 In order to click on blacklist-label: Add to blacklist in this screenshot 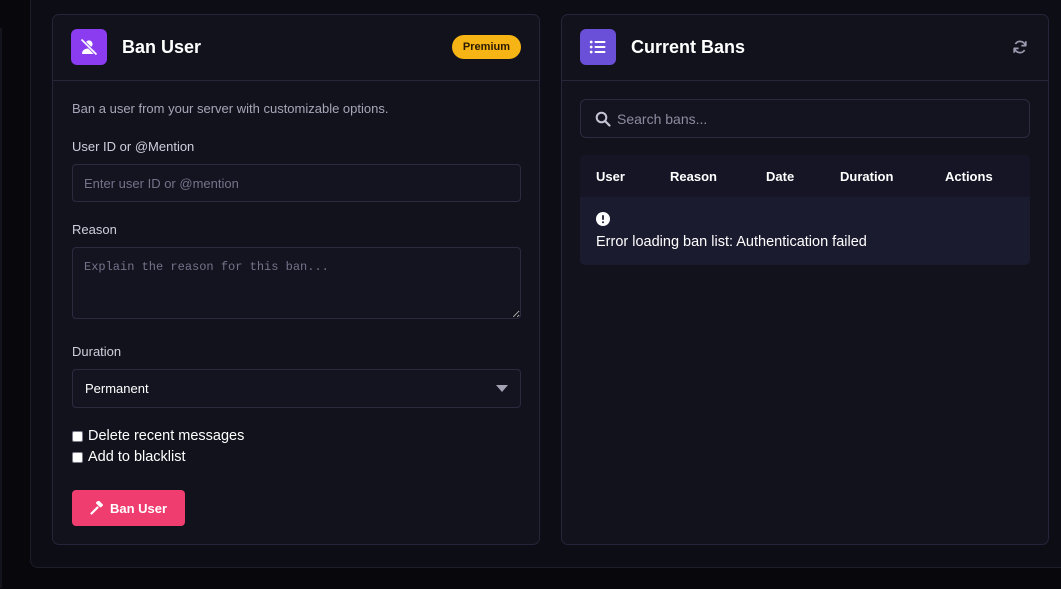, I will do `click(137, 457)`.